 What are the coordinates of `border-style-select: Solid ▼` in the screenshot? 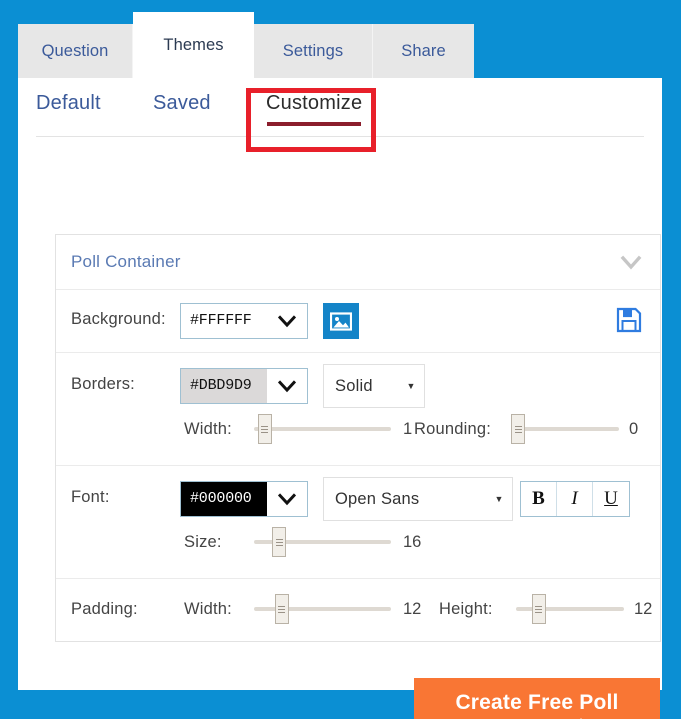 It's located at (374, 386).